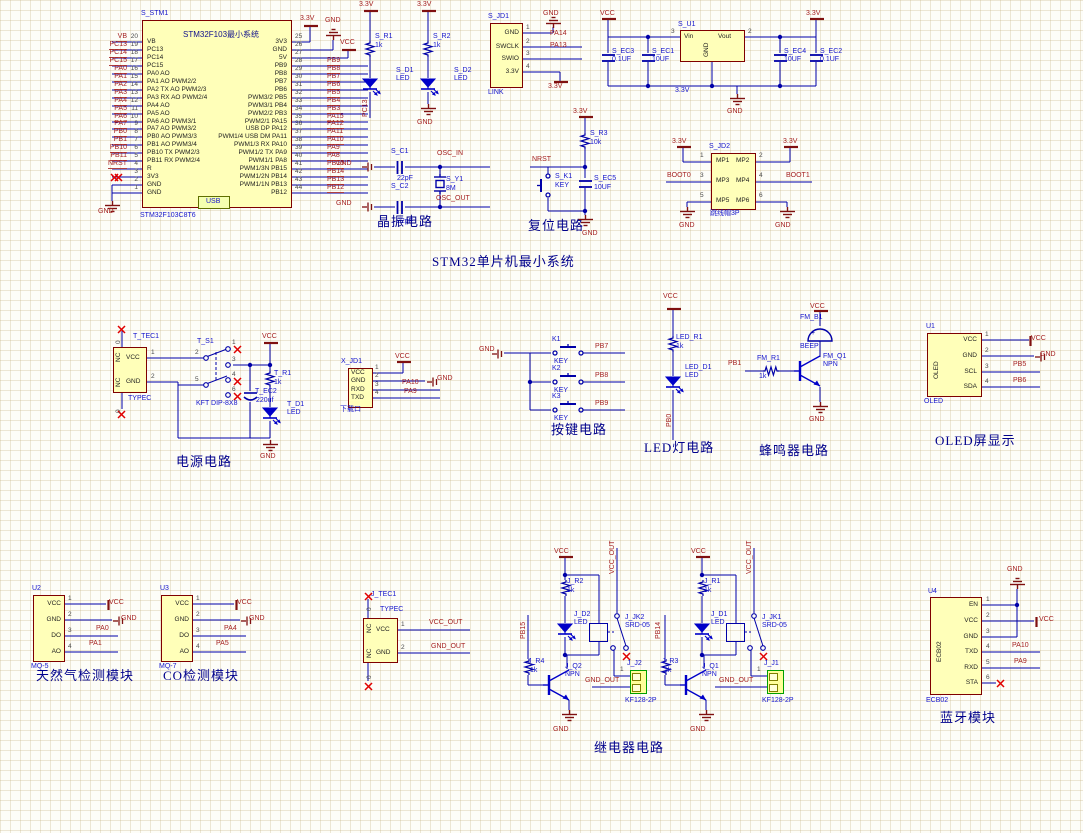 This screenshot has width=1083, height=833. What do you see at coordinates (1020, 380) in the screenshot?
I see `net-PB6: PB6` at bounding box center [1020, 380].